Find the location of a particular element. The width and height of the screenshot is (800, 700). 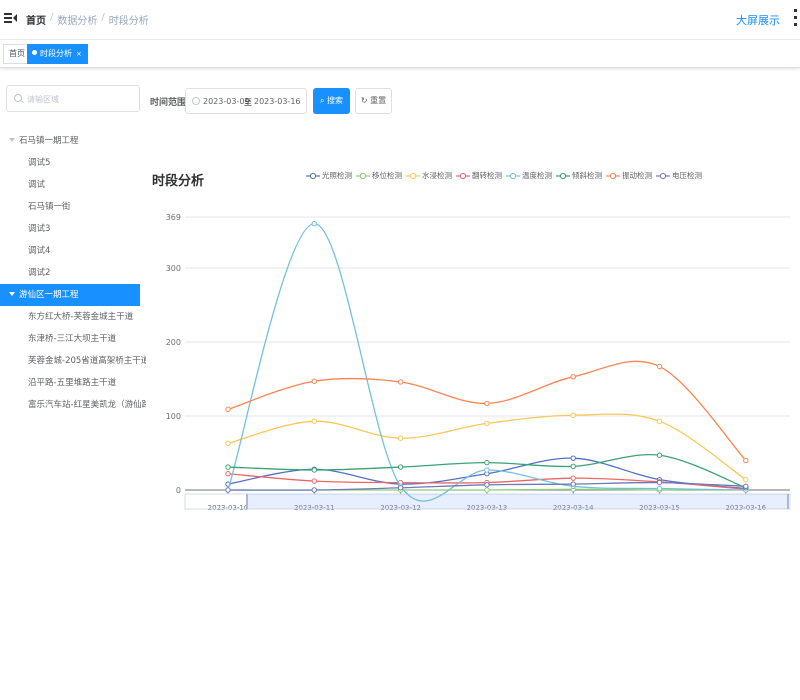

y-tick-label: 369 is located at coordinates (173, 217).